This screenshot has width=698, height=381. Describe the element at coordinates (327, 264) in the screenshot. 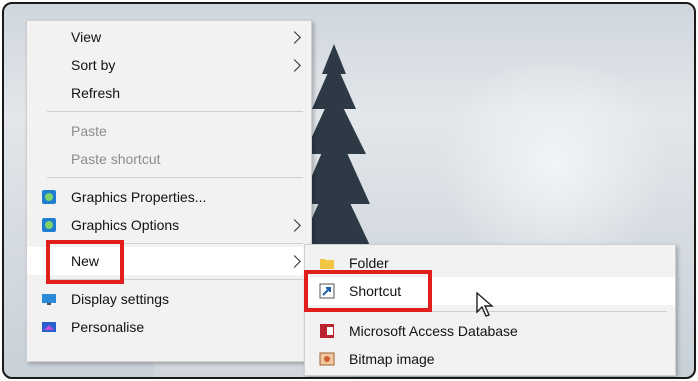

I see `folder-icon` at that location.